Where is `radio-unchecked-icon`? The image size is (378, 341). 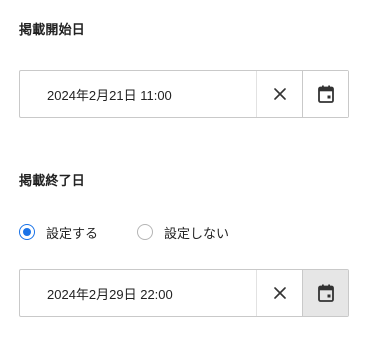 radio-unchecked-icon is located at coordinates (145, 232).